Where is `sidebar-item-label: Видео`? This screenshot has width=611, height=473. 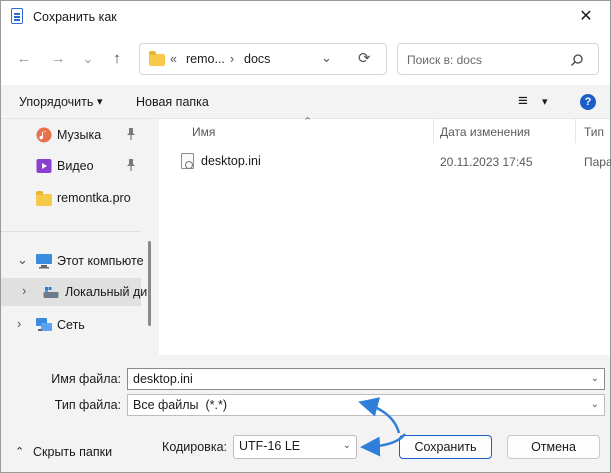 sidebar-item-label: Видео is located at coordinates (75, 166).